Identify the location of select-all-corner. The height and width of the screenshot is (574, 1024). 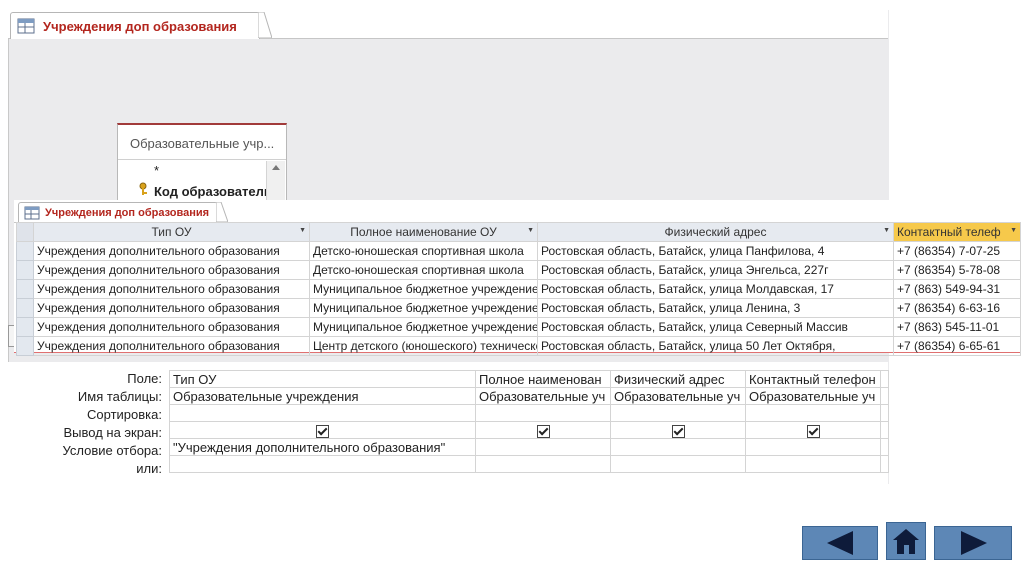
(25, 232).